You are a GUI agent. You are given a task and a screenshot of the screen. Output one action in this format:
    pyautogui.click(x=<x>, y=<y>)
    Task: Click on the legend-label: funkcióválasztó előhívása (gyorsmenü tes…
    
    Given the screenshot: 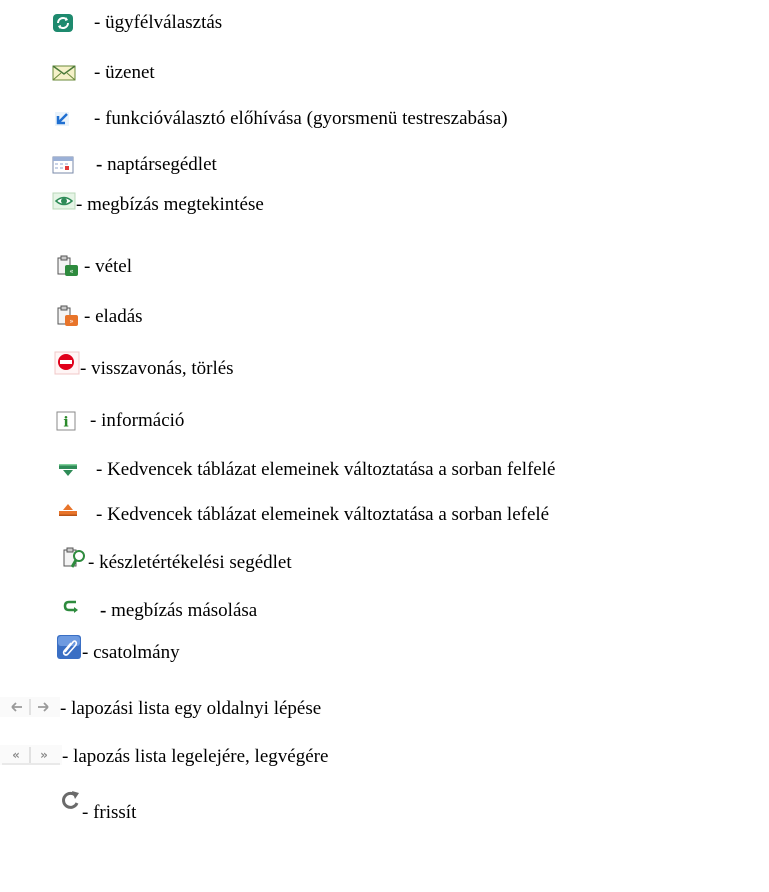 What is the action you would take?
    pyautogui.click(x=306, y=118)
    